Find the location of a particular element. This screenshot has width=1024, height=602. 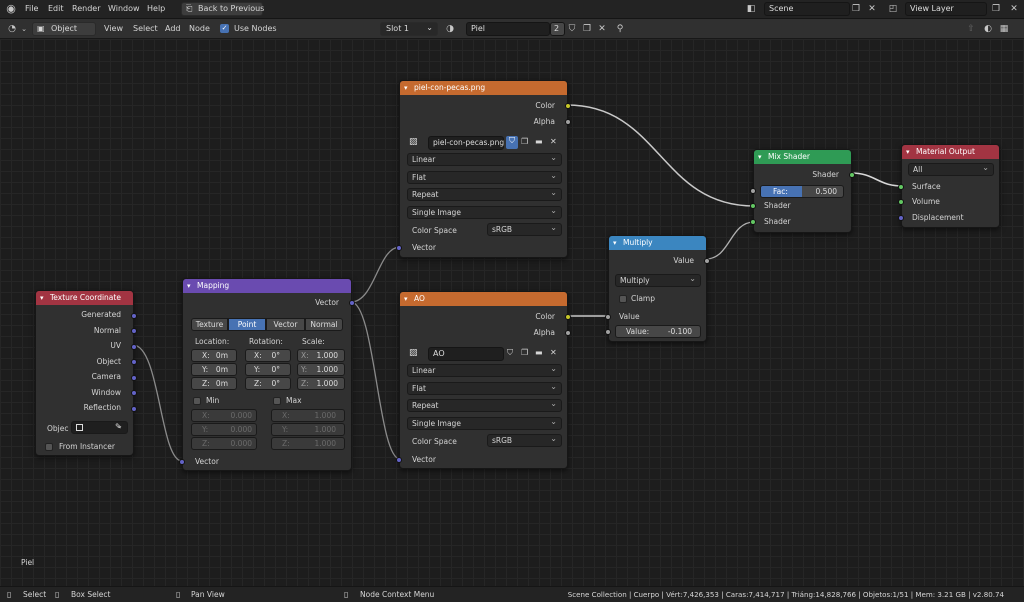

extension-dropdown: Repeat is located at coordinates (484, 194).